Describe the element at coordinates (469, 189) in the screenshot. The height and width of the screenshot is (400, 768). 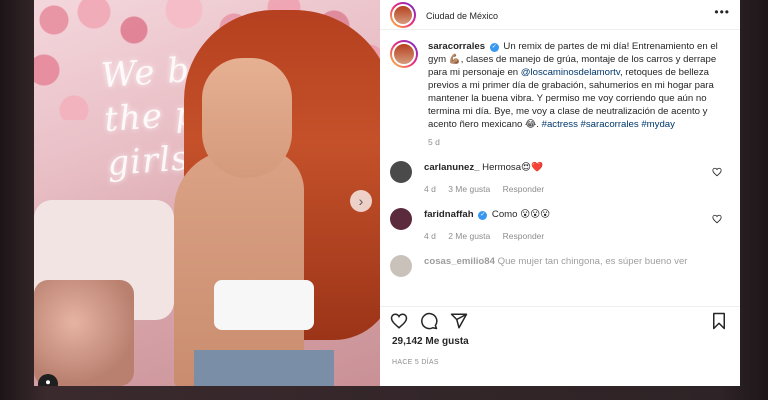
I see `comment-likes: 3 Me gusta` at that location.